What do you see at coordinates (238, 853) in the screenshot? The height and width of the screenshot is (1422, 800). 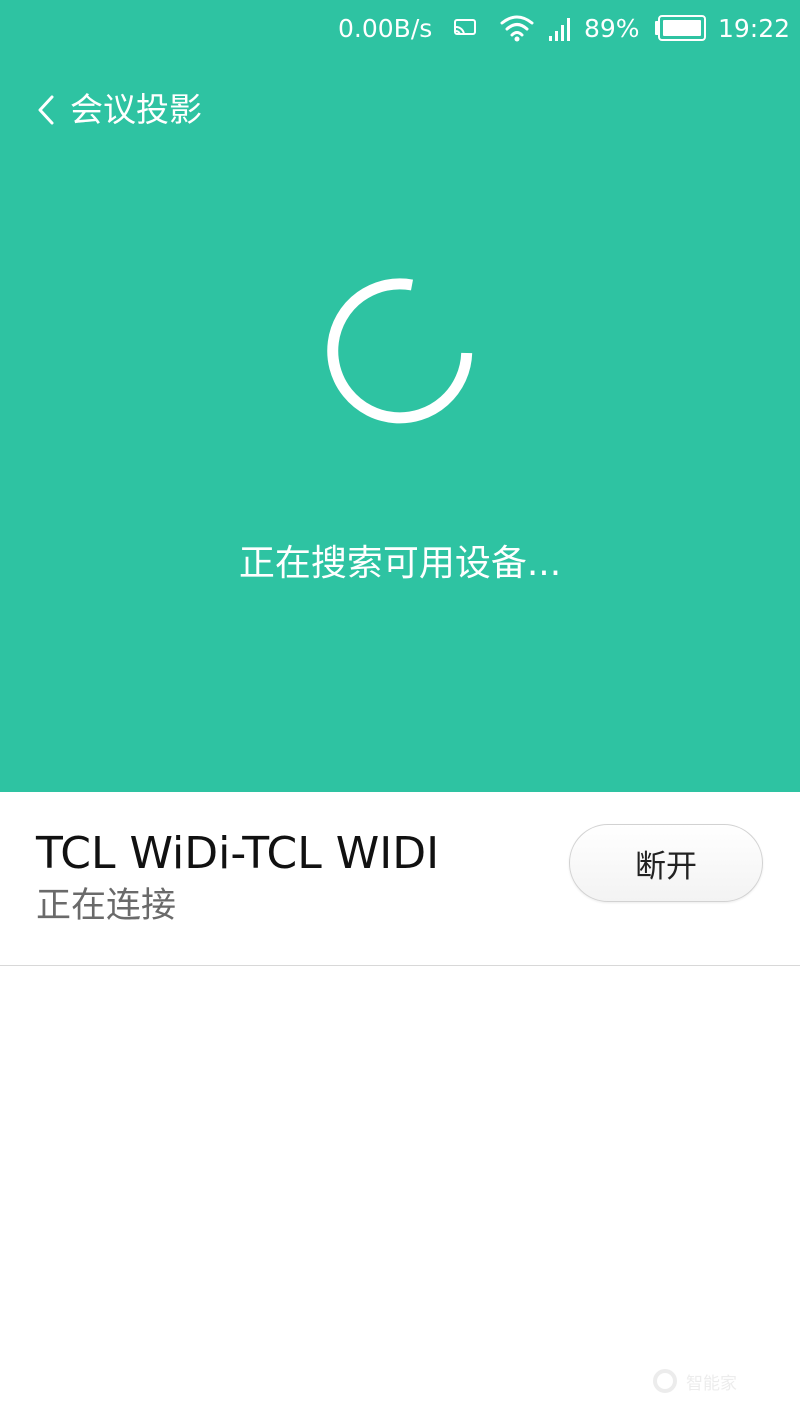 I see `device-name: TCL WiDi-TCL WIDI` at bounding box center [238, 853].